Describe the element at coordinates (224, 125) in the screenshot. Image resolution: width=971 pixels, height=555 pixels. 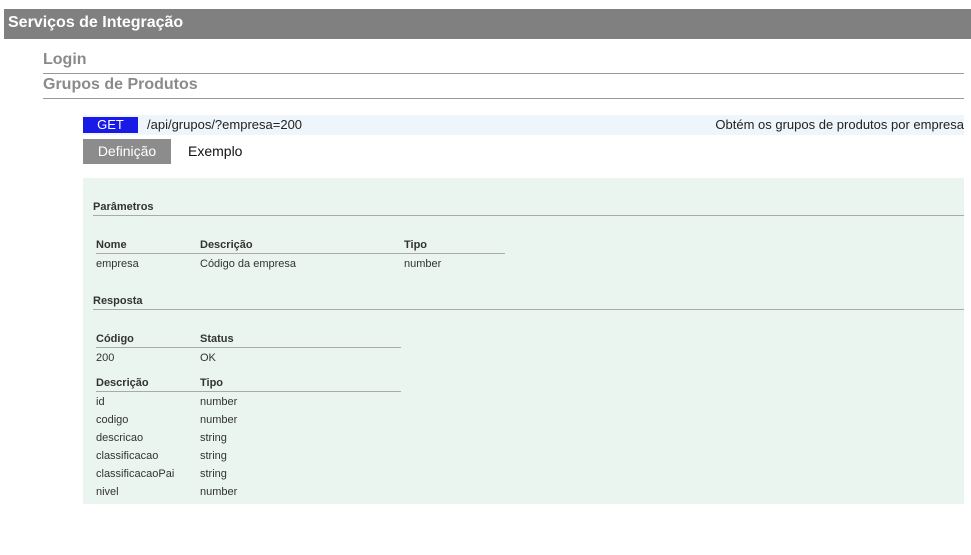
I see `endpoint-path: /api/grupos/?empresa=200` at that location.